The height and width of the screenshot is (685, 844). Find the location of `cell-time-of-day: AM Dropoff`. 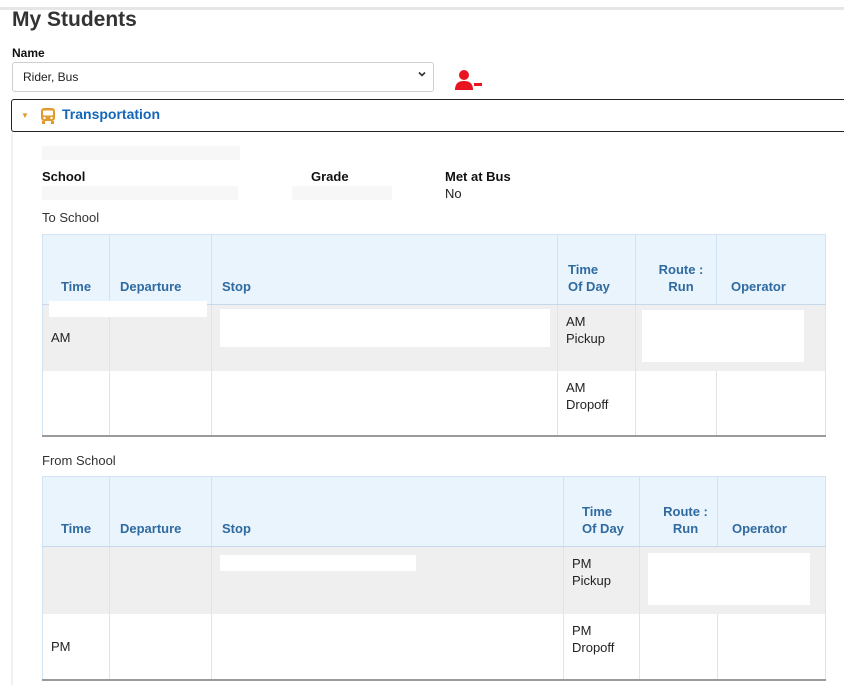

cell-time-of-day: AM Dropoff is located at coordinates (596, 403).